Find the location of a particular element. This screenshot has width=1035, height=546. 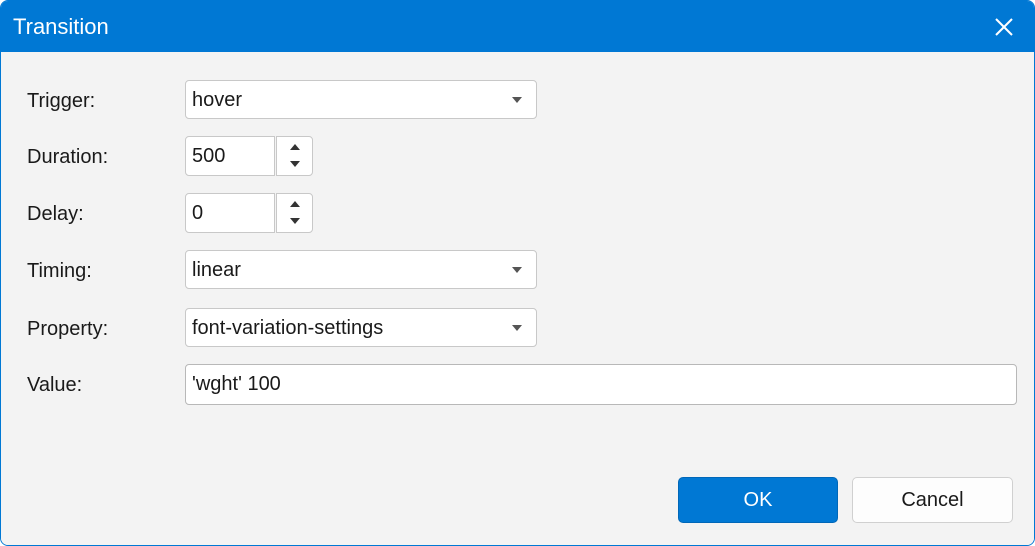

duration-label: Duration: is located at coordinates (68, 157).